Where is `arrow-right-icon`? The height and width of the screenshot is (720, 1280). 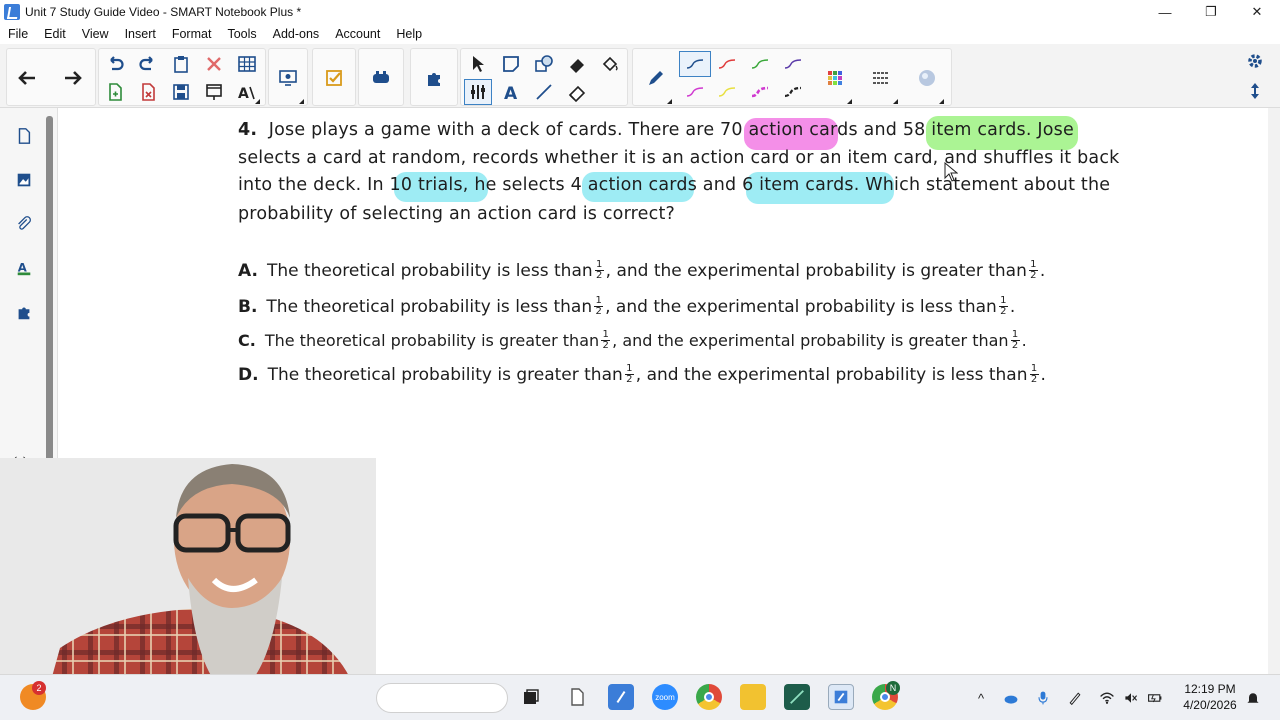 arrow-right-icon is located at coordinates (73, 78).